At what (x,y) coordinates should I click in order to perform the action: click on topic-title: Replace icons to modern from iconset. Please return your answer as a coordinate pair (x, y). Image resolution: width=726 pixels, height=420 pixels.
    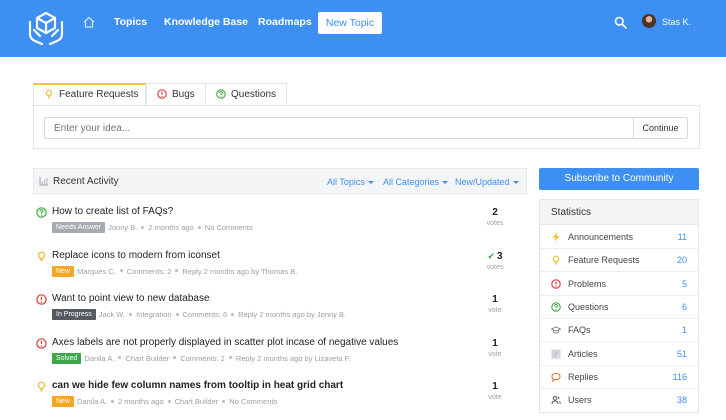
    Looking at the image, I should click on (136, 255).